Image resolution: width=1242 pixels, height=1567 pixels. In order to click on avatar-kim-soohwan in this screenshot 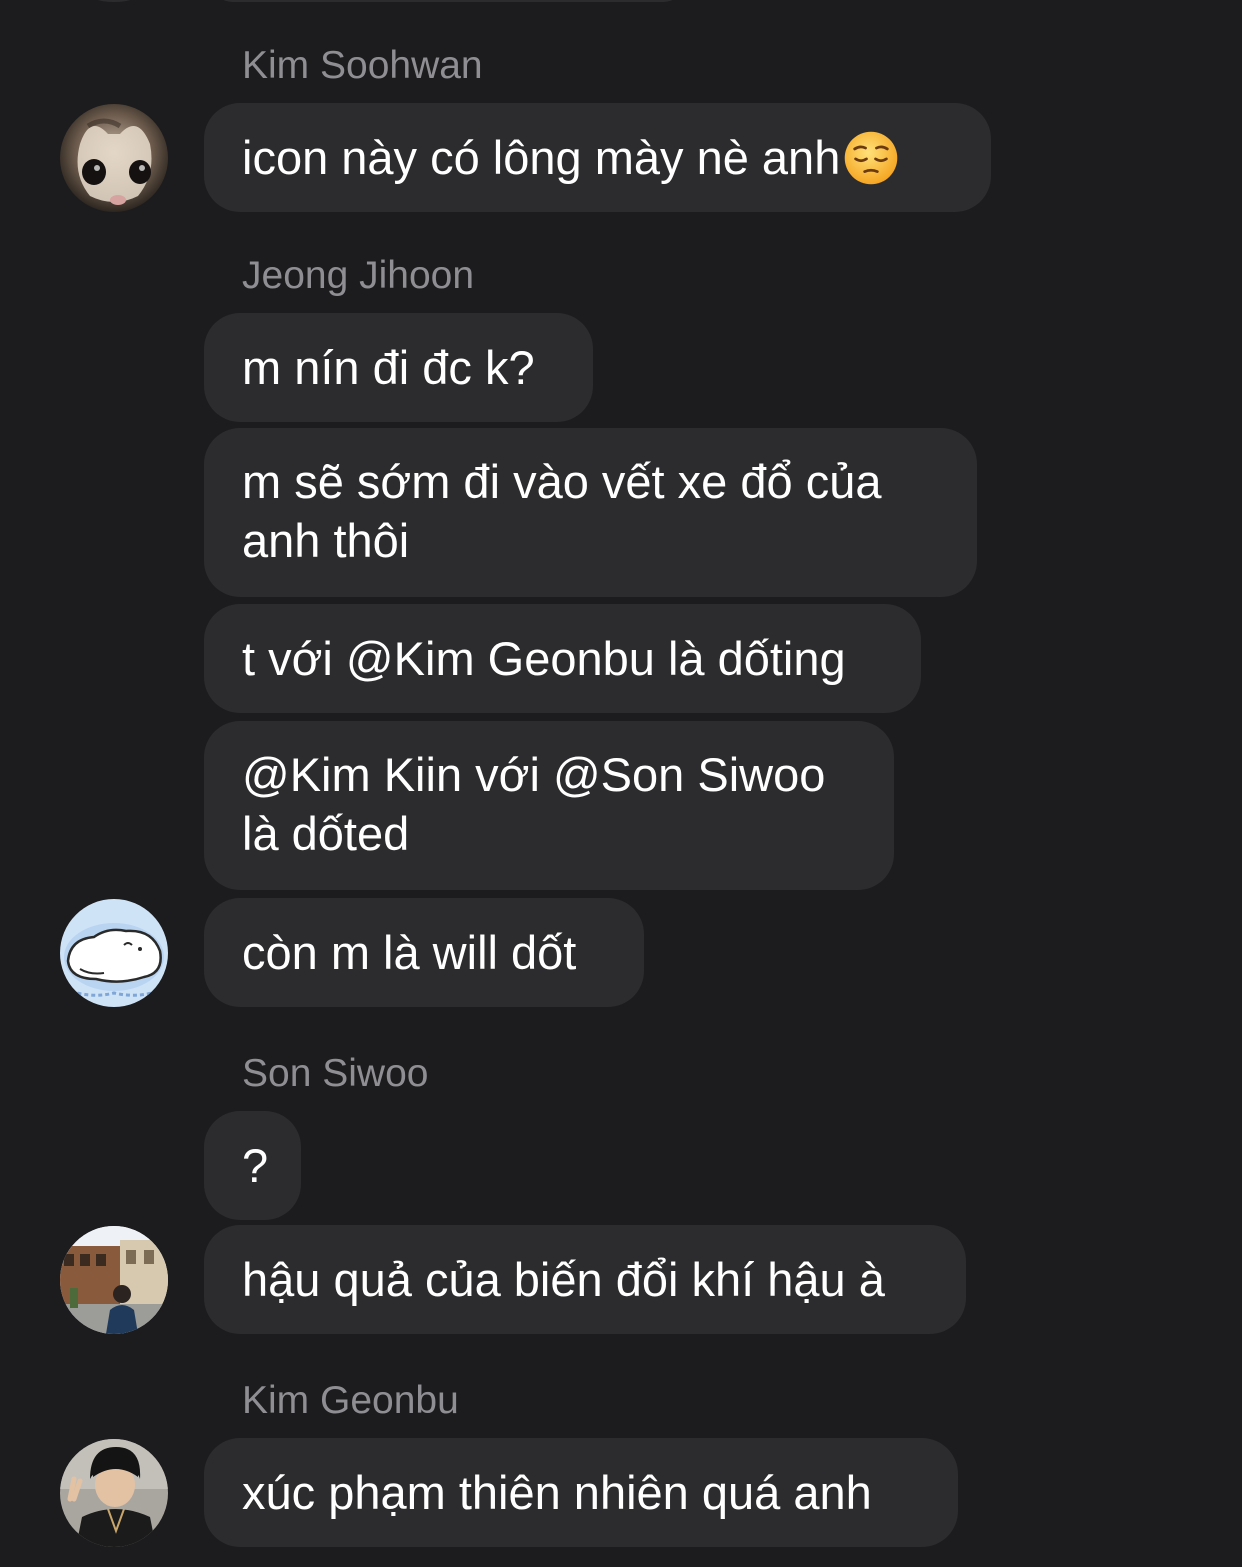, I will do `click(114, 158)`.